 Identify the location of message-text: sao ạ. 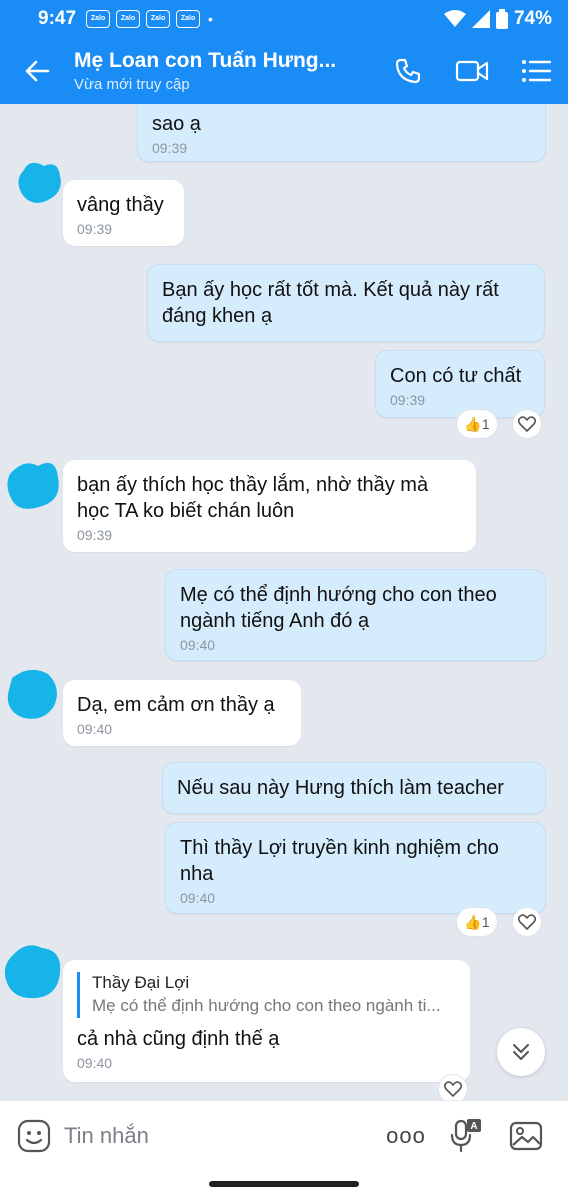
(176, 124).